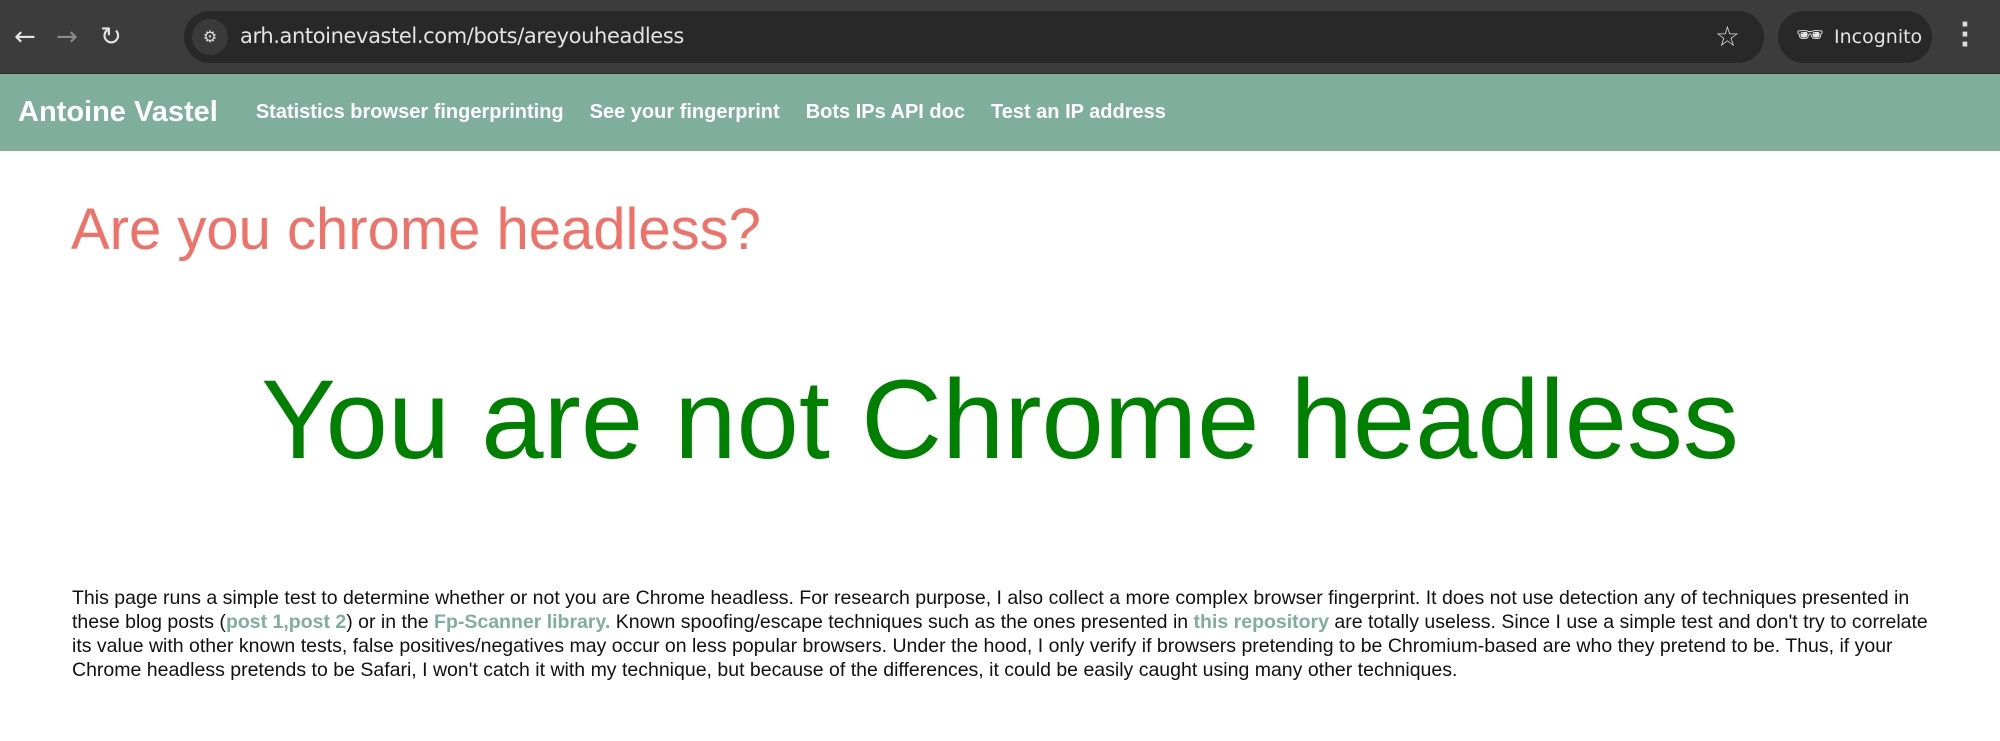 Image resolution: width=2000 pixels, height=741 pixels. I want to click on text: ) or in the, so click(390, 622).